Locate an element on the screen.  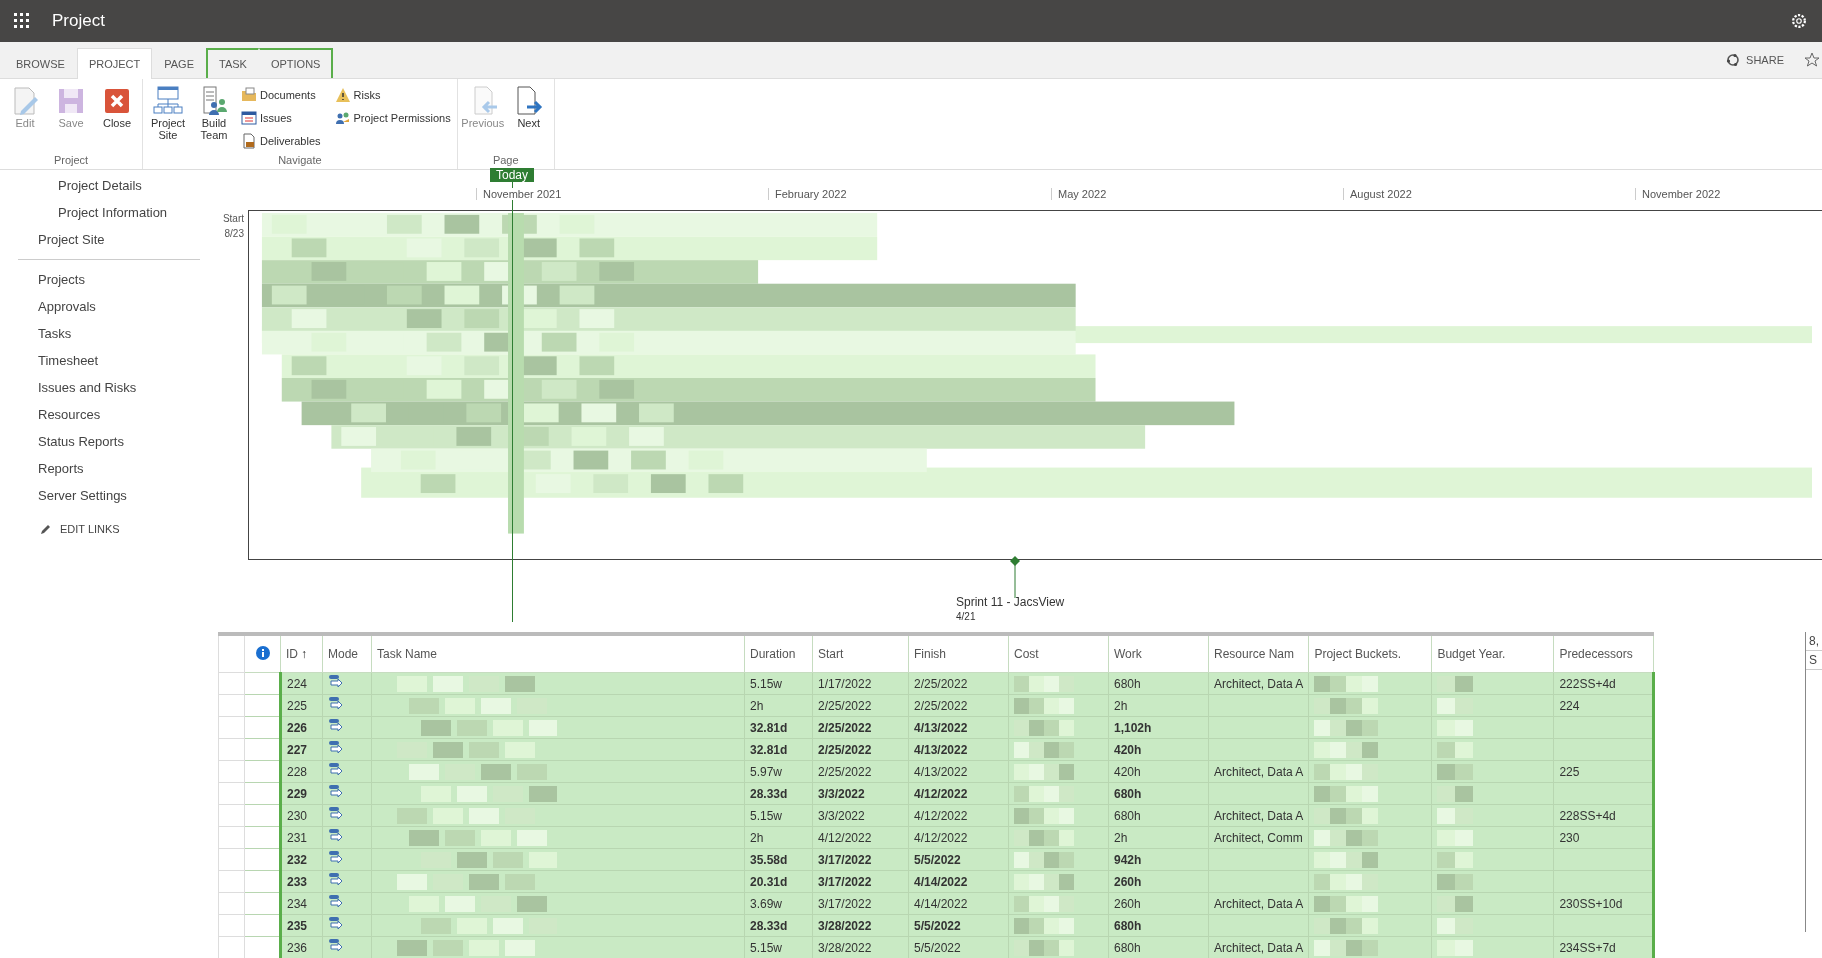
column-header: ID ↑ is located at coordinates (301, 653).